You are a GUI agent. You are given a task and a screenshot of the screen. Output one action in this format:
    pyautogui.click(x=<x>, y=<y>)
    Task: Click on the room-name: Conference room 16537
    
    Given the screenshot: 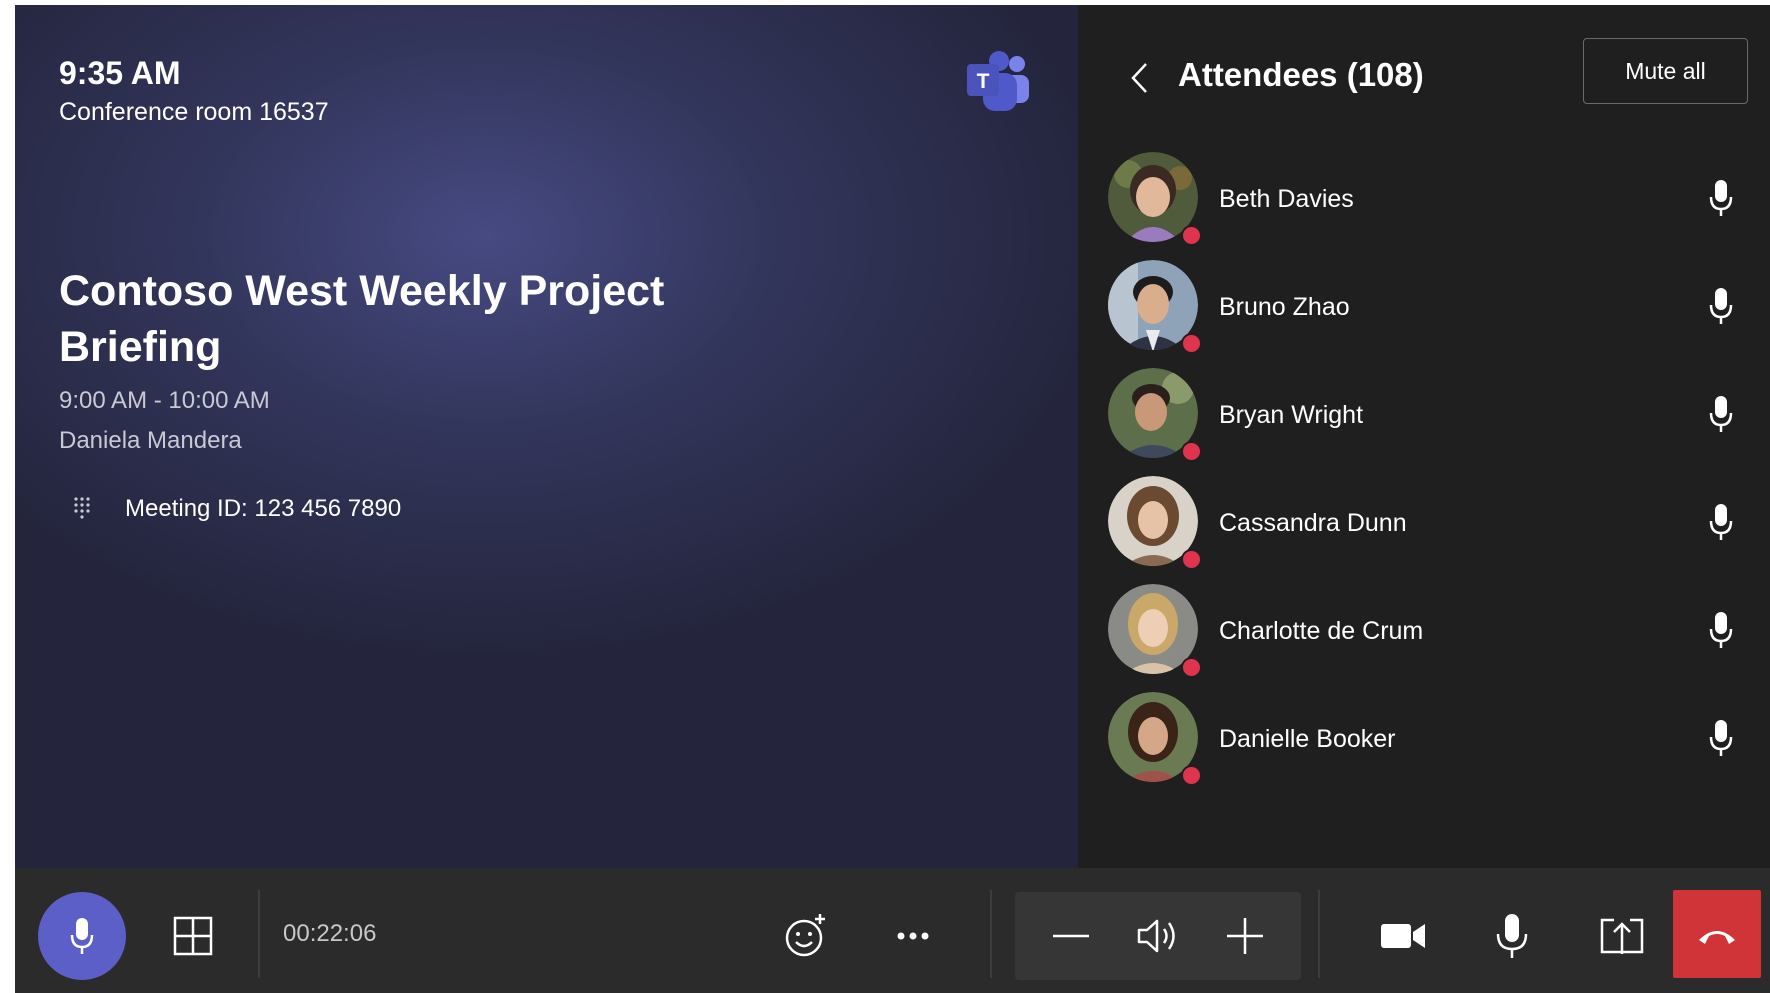 What is the action you would take?
    pyautogui.click(x=194, y=112)
    